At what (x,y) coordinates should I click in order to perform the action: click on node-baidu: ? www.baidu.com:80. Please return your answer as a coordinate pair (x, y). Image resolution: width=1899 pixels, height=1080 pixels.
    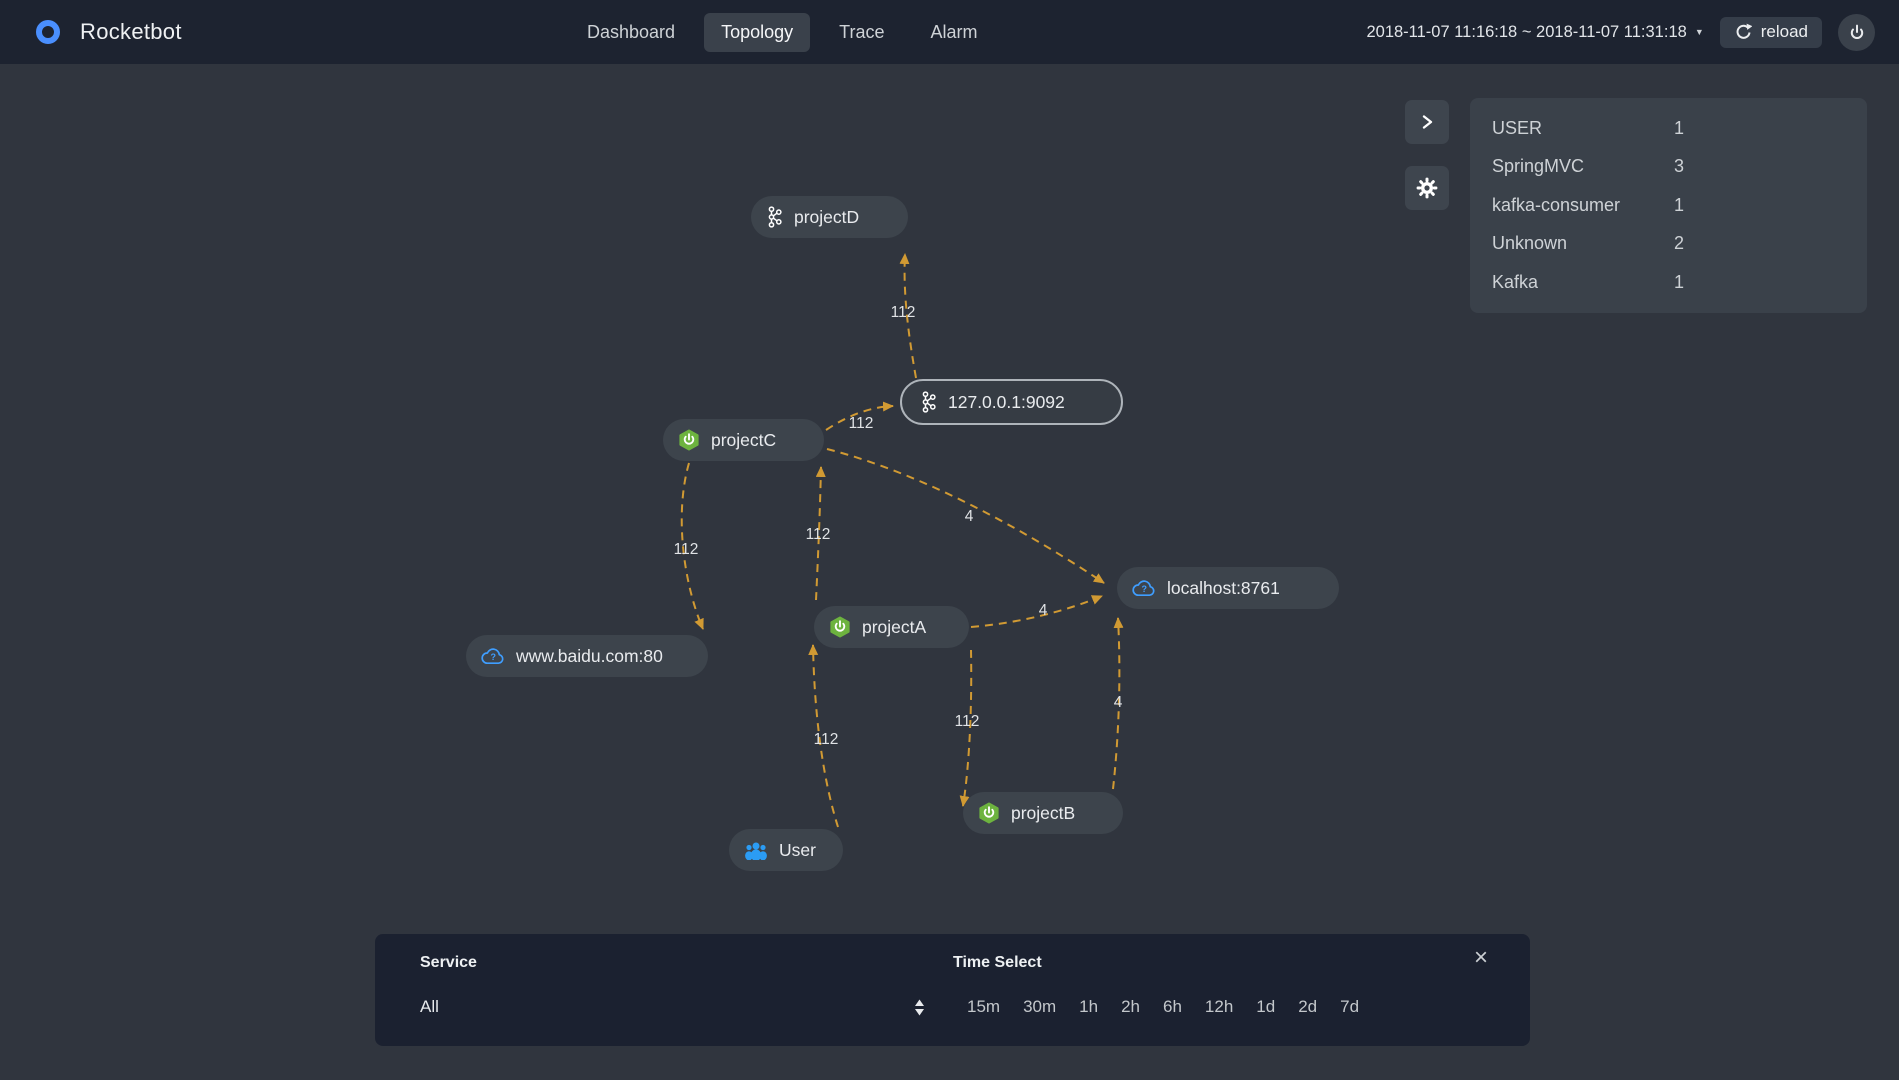
    Looking at the image, I should click on (587, 656).